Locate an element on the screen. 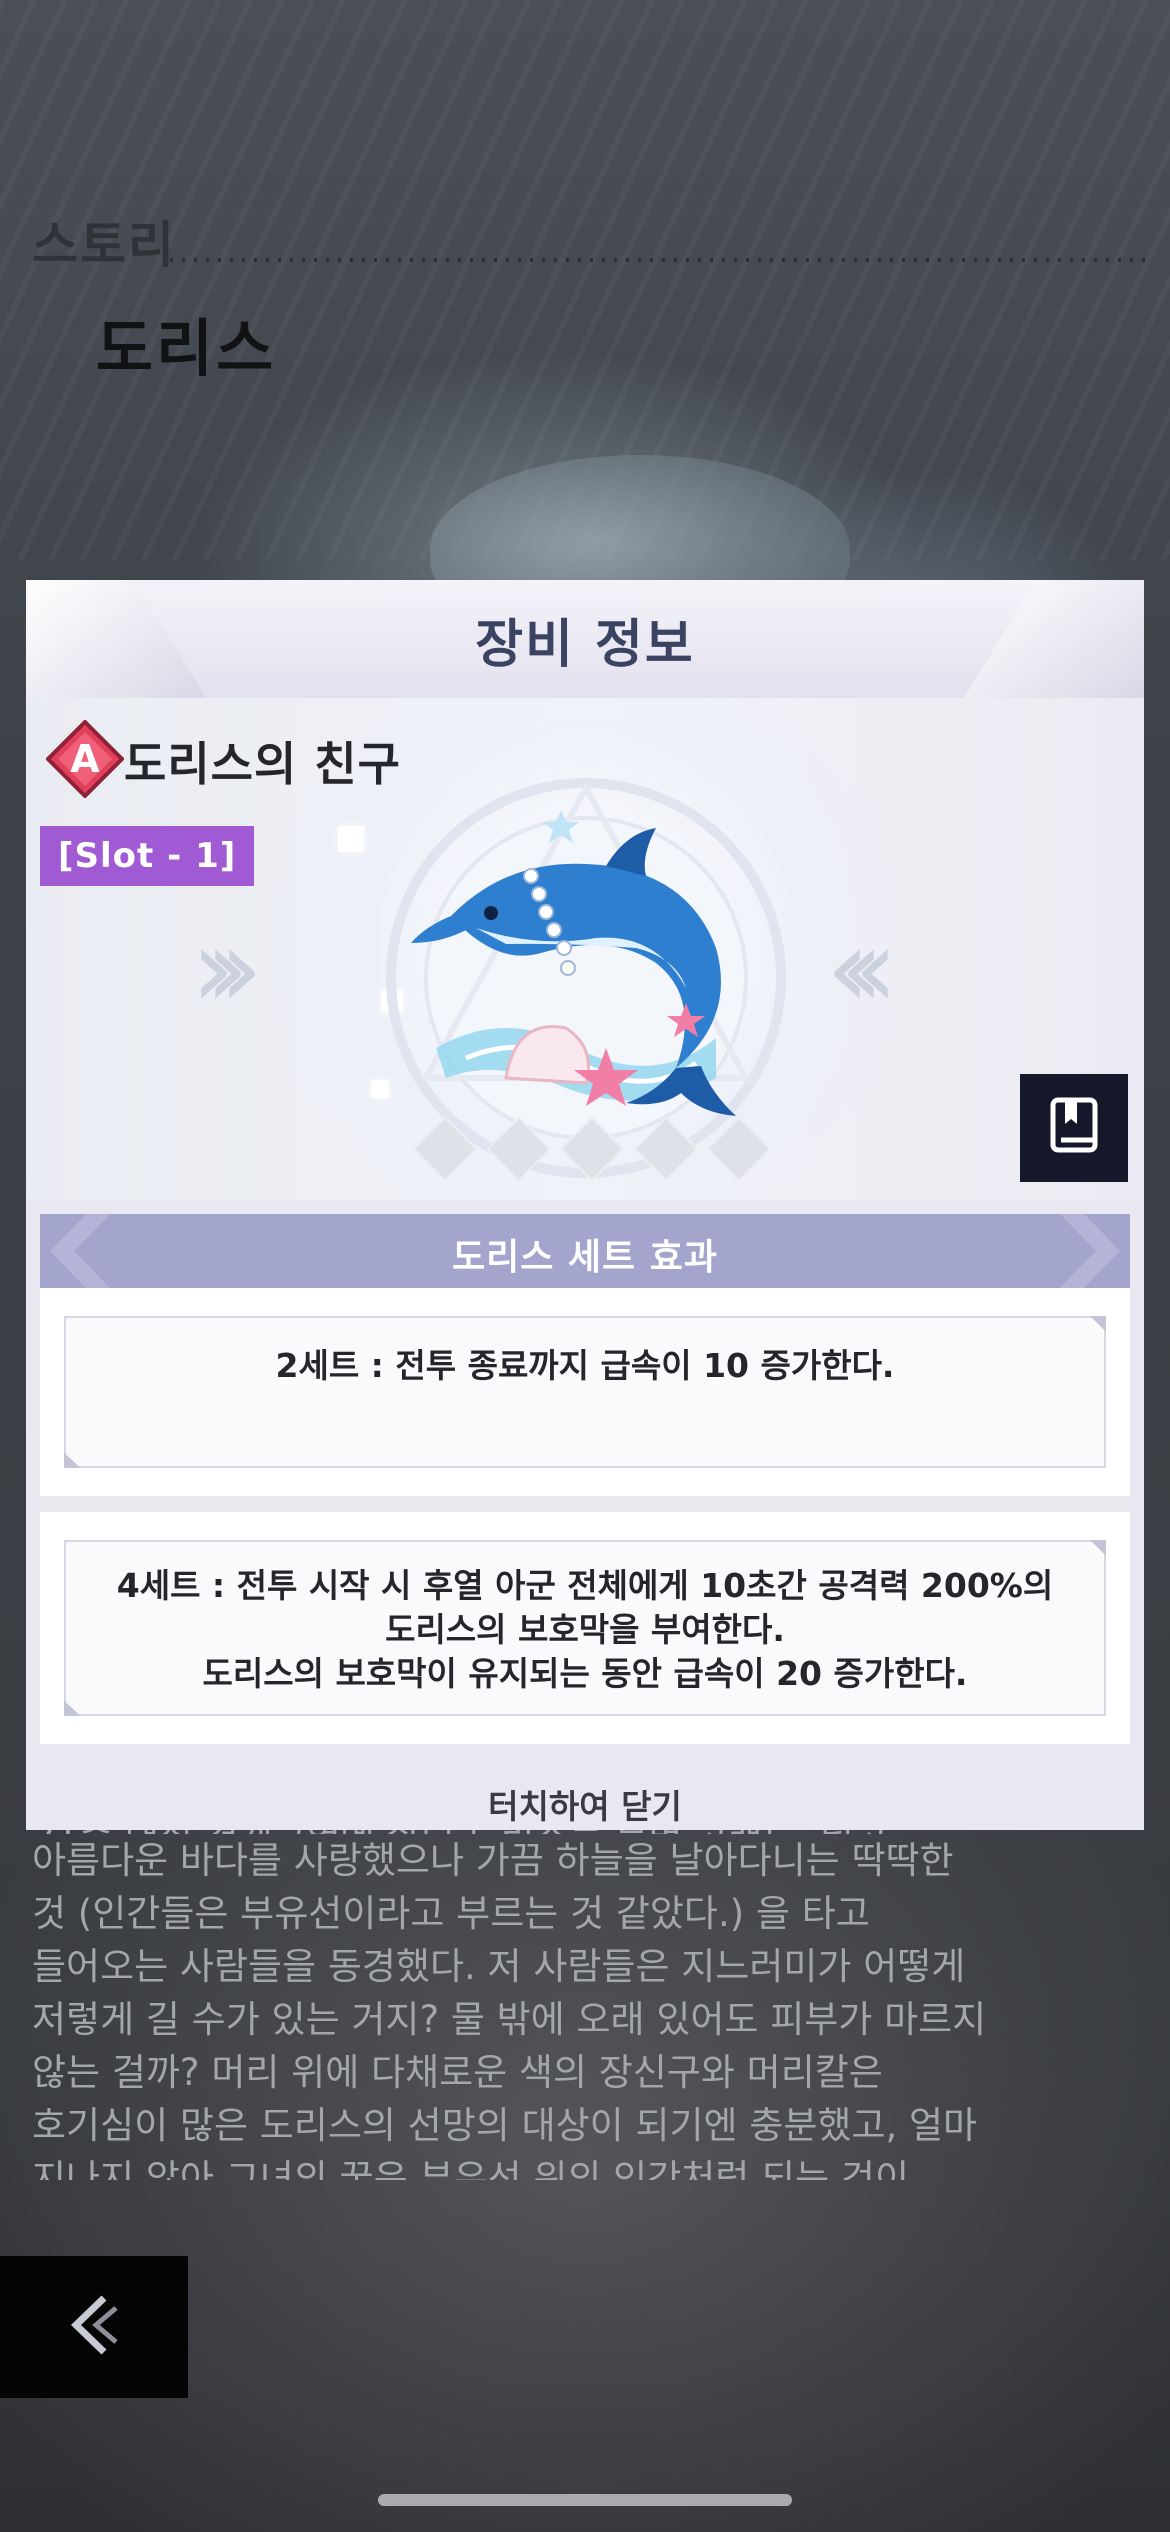  modal-header: 장비 정보 is located at coordinates (585, 639).